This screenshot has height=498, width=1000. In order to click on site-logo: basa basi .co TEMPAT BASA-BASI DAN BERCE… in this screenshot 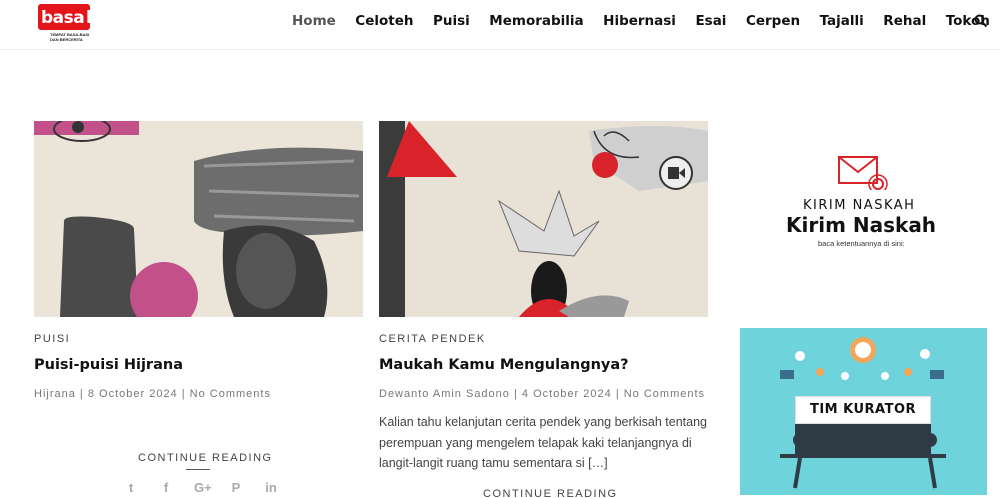, I will do `click(83, 23)`.